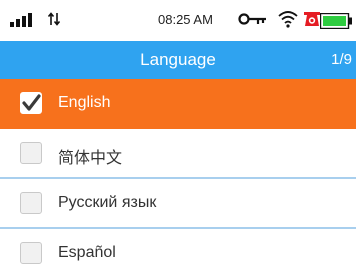 The width and height of the screenshot is (356, 279). What do you see at coordinates (107, 202) in the screenshot?
I see `language-label: Русский язык` at bounding box center [107, 202].